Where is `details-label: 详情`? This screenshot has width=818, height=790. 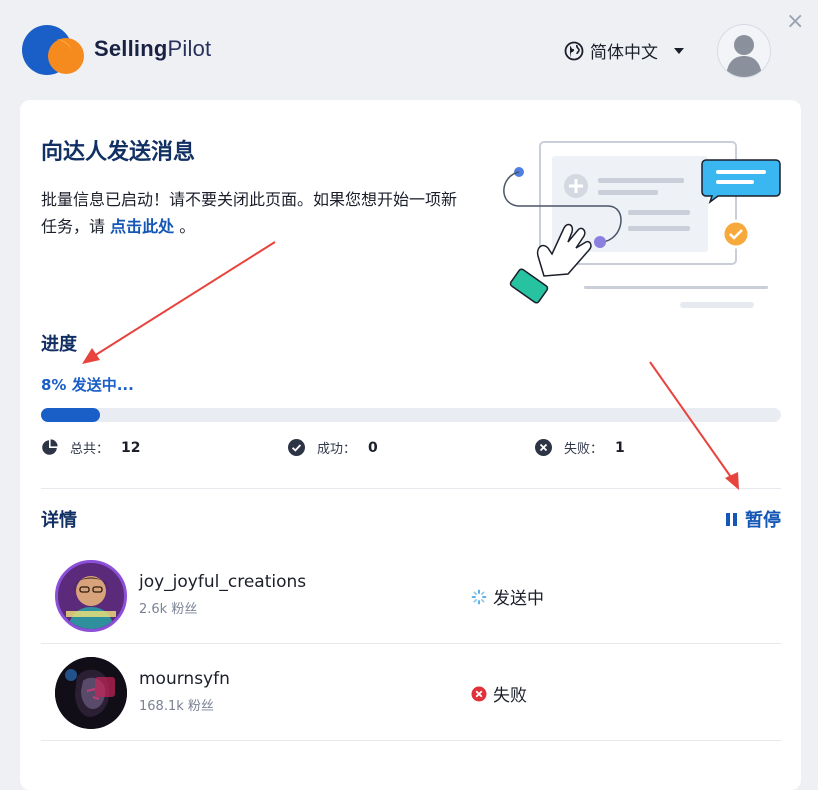 details-label: 详情 is located at coordinates (59, 520).